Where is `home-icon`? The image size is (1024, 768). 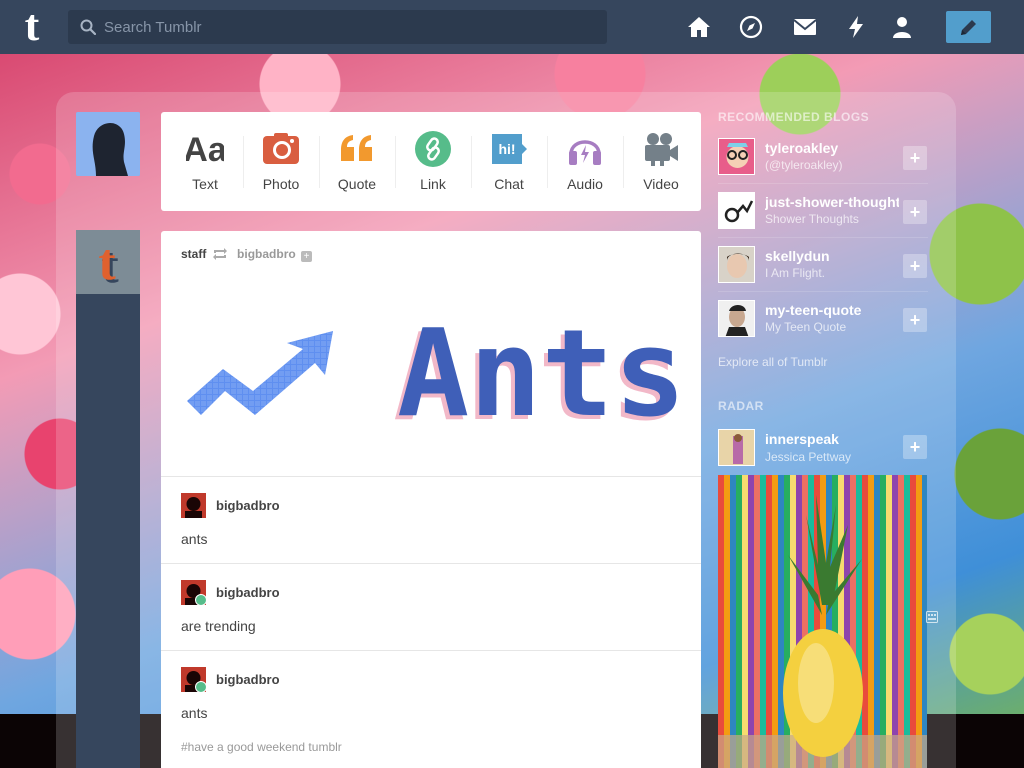 home-icon is located at coordinates (699, 27).